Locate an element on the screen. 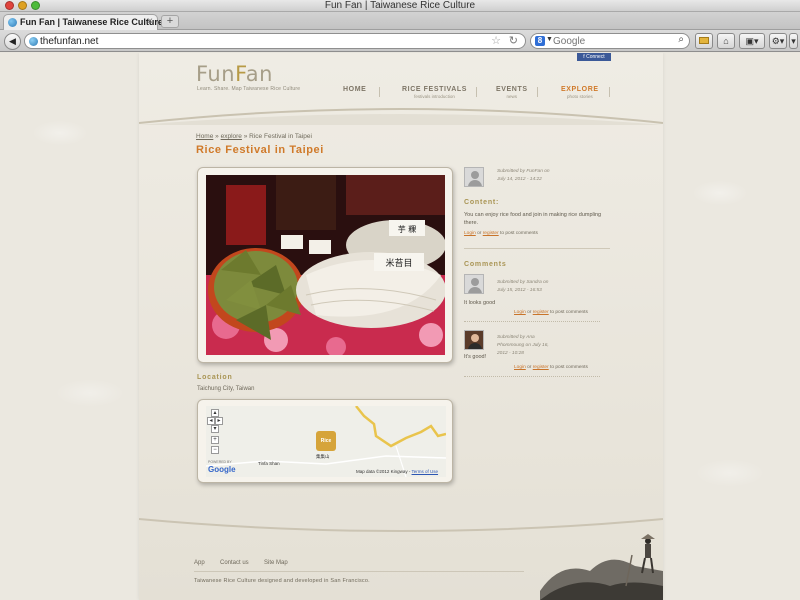 The width and height of the screenshot is (800, 600). browser-tab: Fun Fan | Taiwanese Rice Culture × is located at coordinates (83, 22).